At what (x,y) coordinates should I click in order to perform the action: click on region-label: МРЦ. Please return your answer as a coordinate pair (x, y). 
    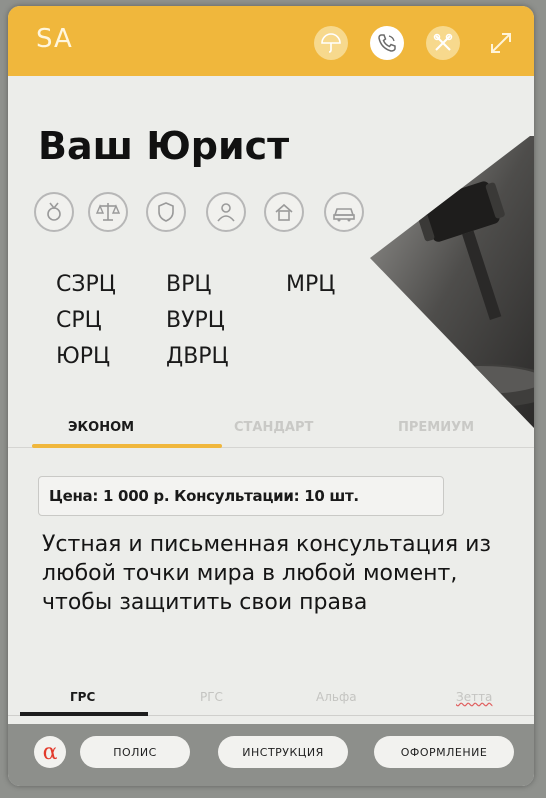
    Looking at the image, I should click on (311, 284).